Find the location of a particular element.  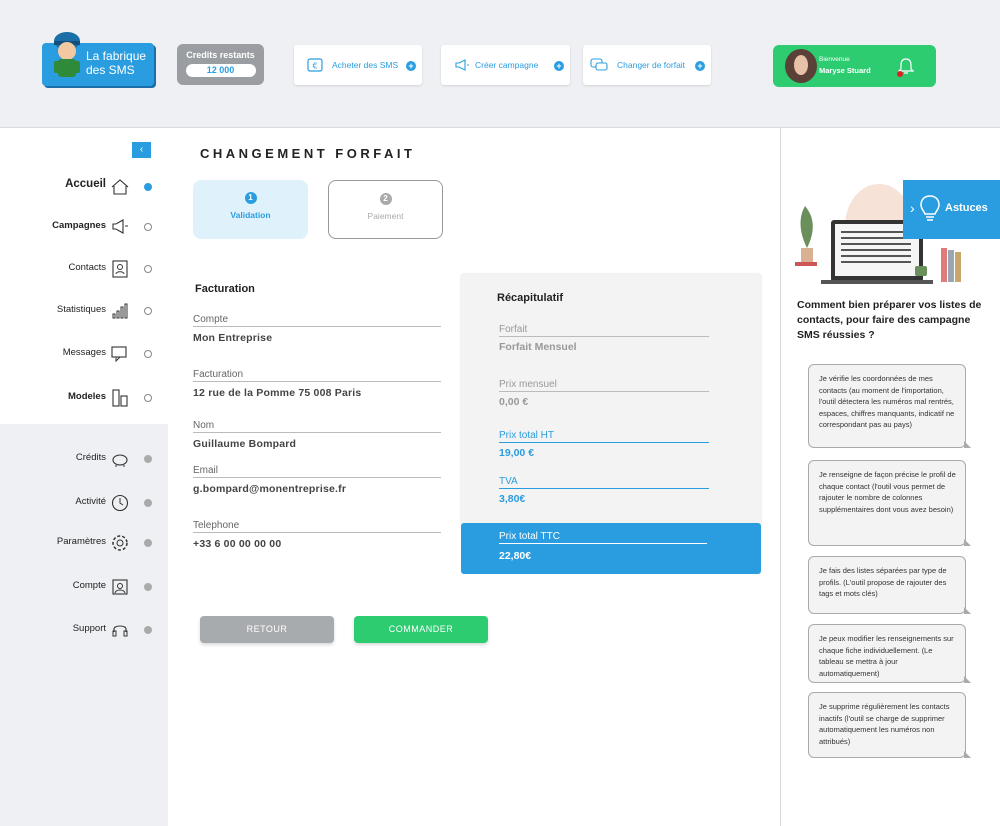

recap-value: 3,80€ is located at coordinates (512, 499).